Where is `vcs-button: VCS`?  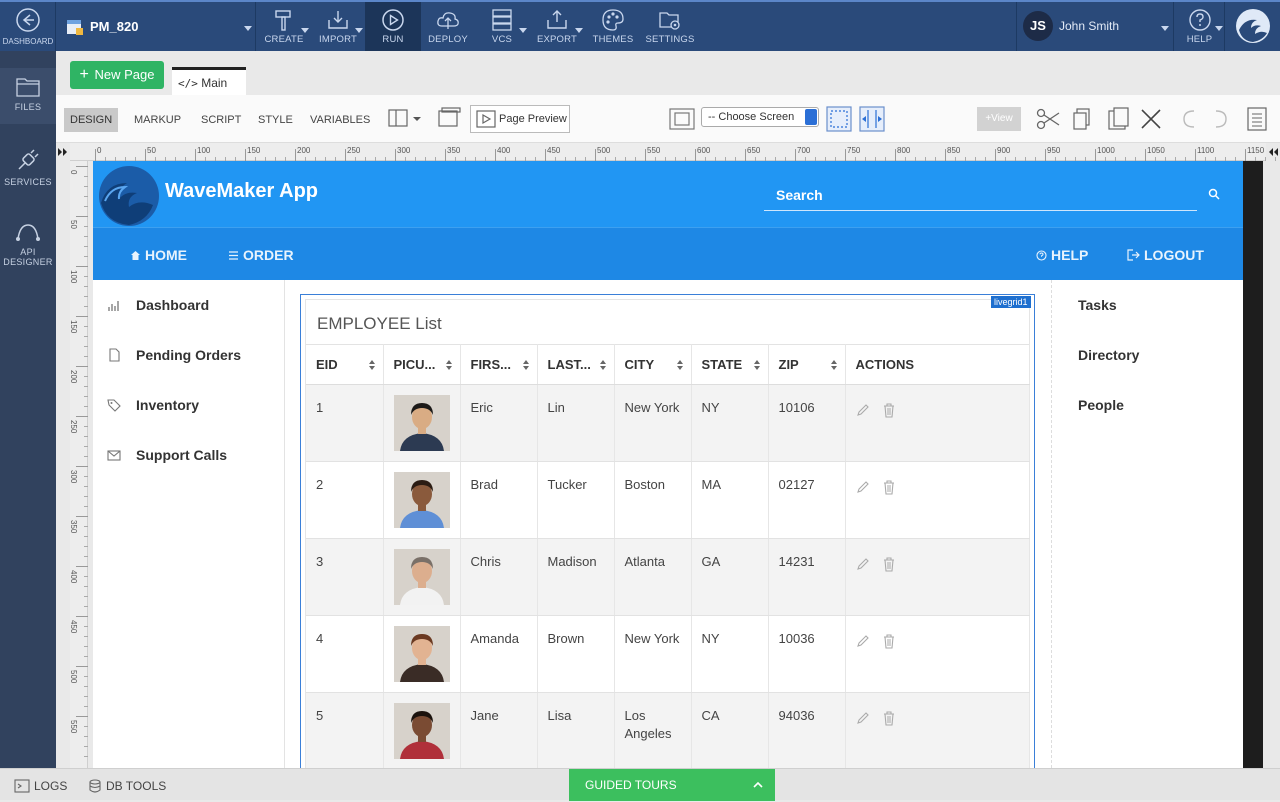 vcs-button: VCS is located at coordinates (502, 26).